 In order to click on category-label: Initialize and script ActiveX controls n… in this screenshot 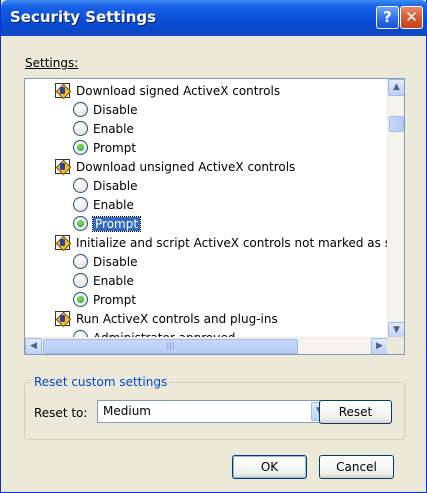, I will do `click(232, 242)`.